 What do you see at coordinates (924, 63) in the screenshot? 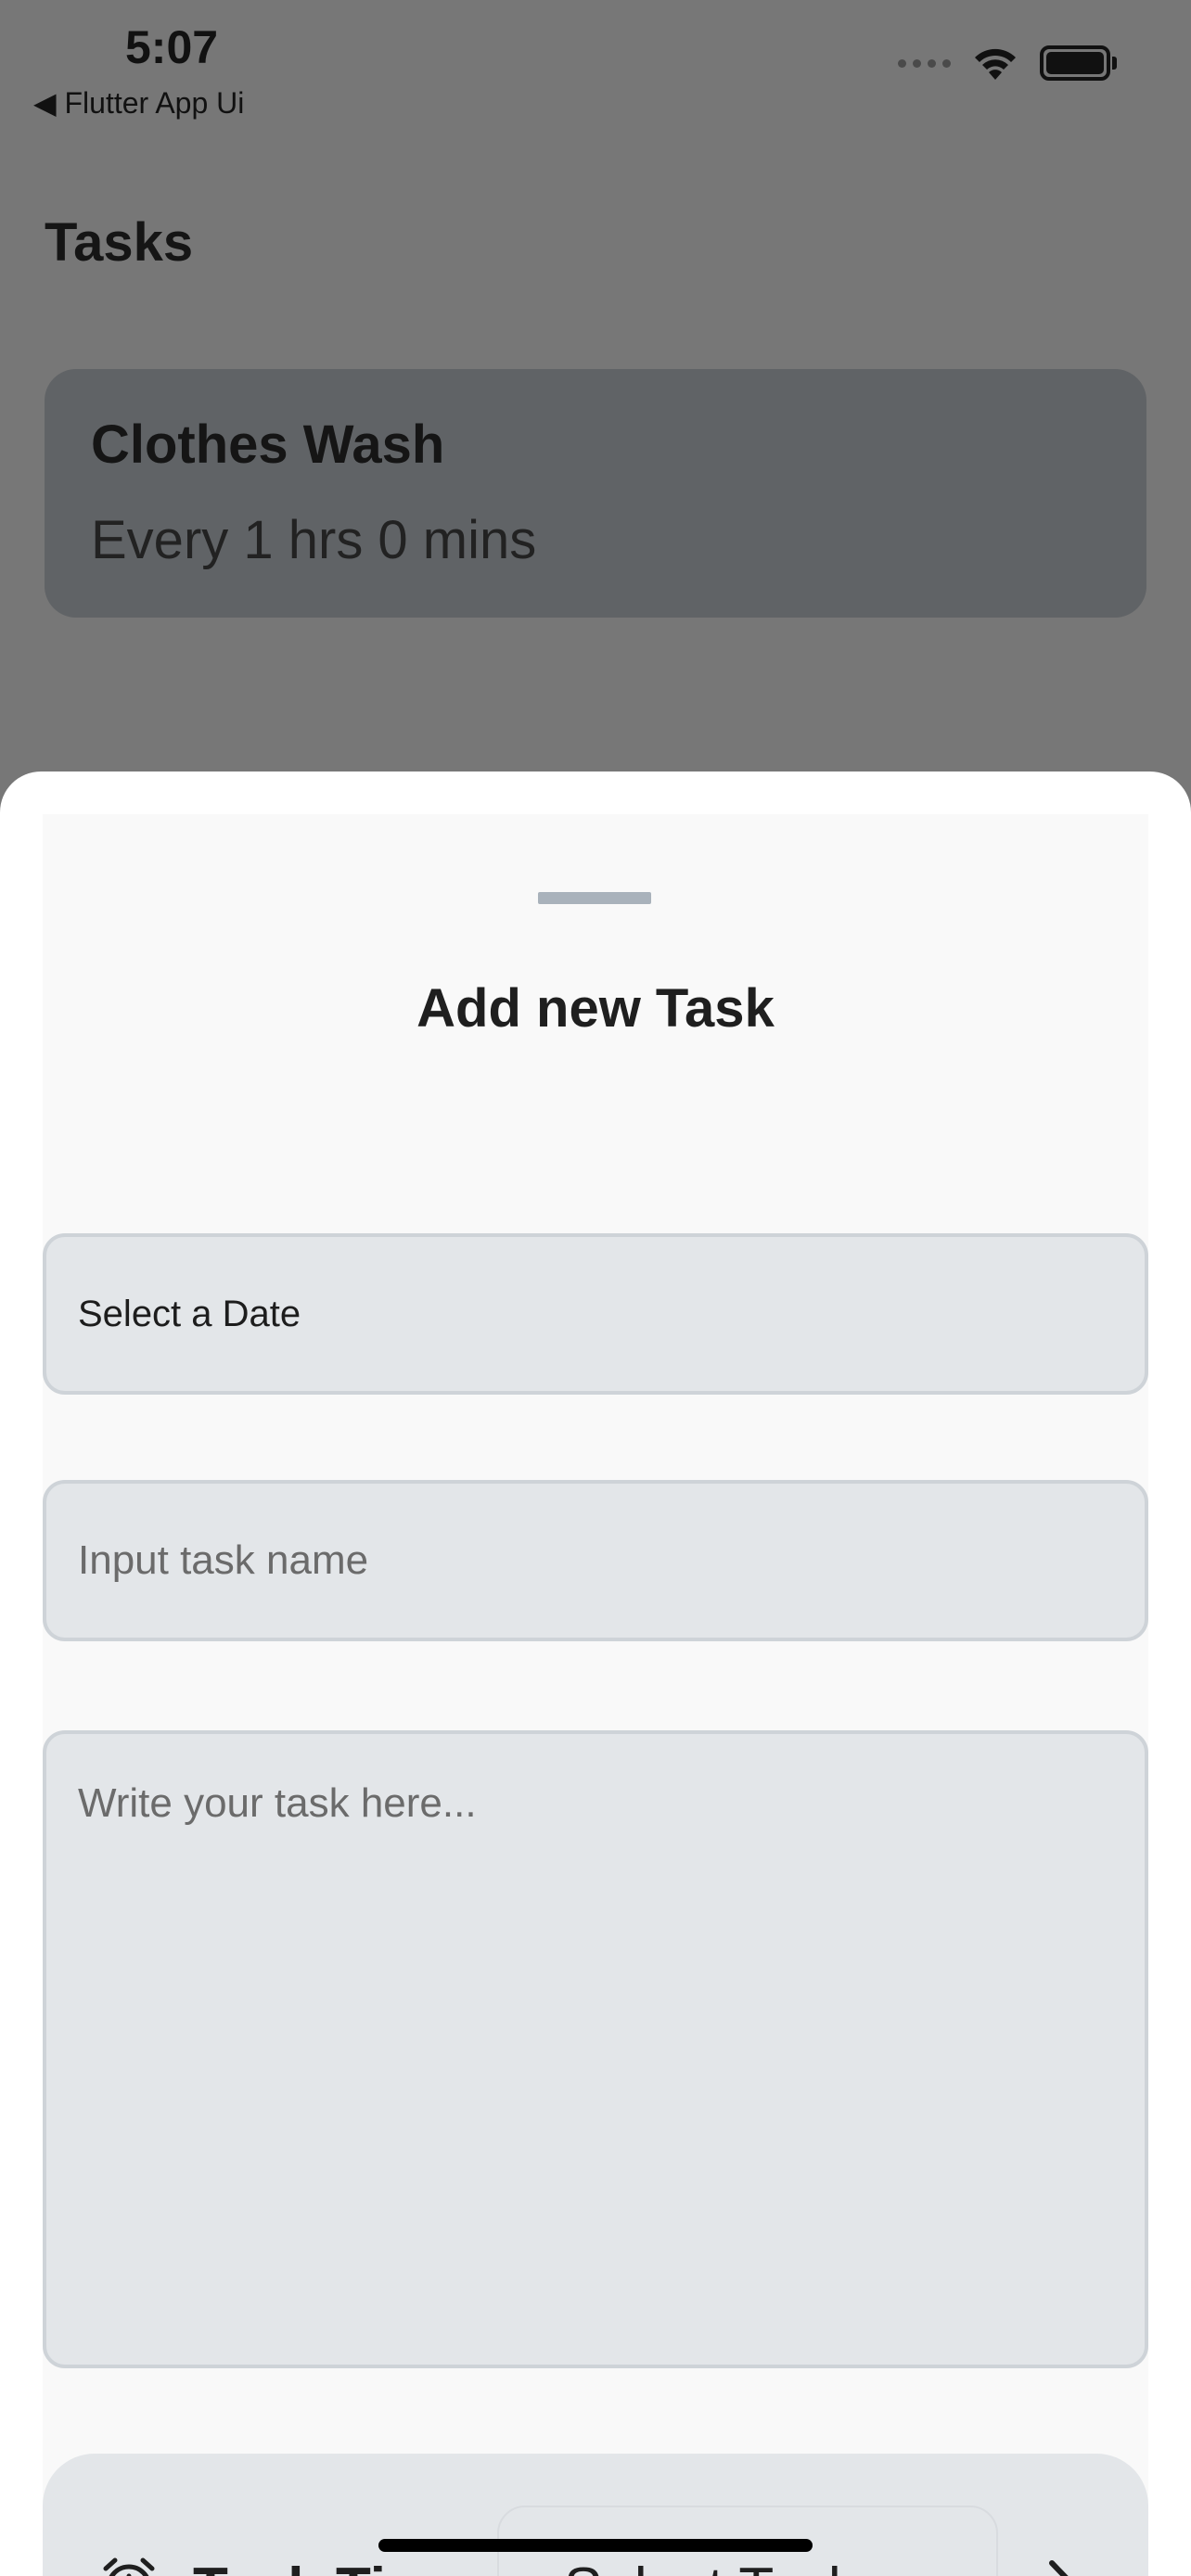
I see `signal-dots-icon` at bounding box center [924, 63].